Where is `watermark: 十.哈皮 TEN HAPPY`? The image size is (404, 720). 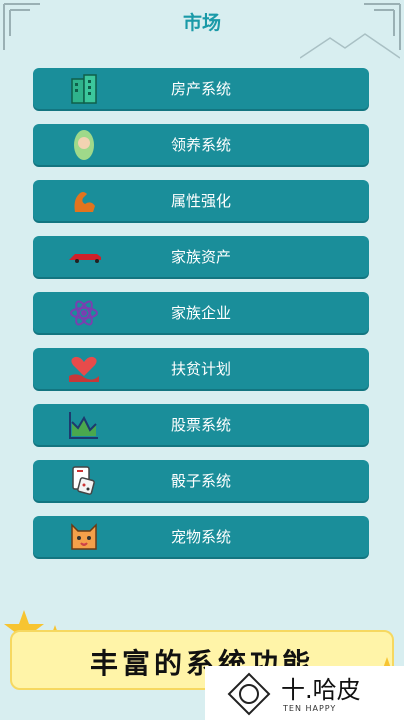
watermark: 十.哈皮 TEN HAPPY is located at coordinates (304, 693).